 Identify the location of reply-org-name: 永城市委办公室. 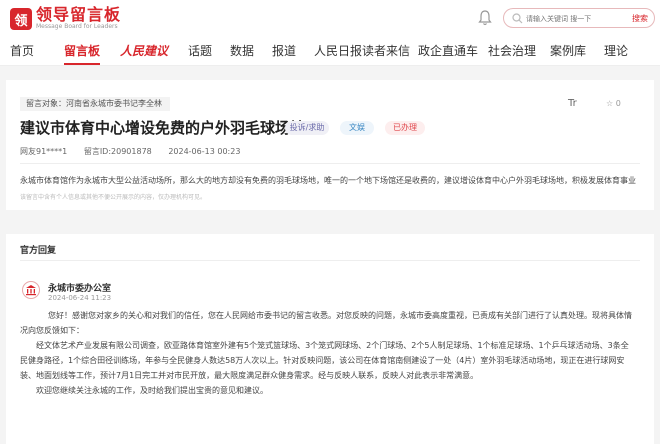
(80, 289).